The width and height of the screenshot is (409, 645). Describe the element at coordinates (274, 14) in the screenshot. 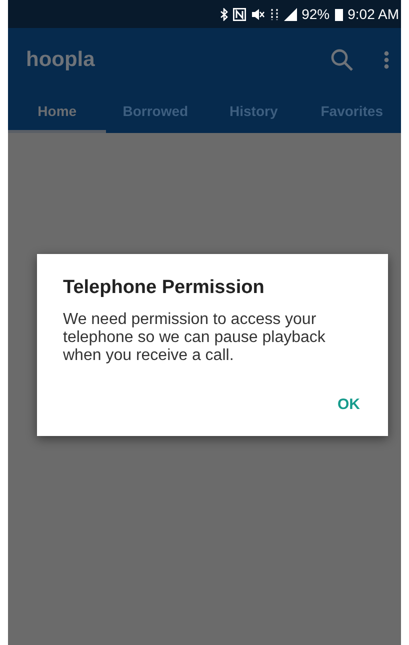

I see `data-icon` at that location.